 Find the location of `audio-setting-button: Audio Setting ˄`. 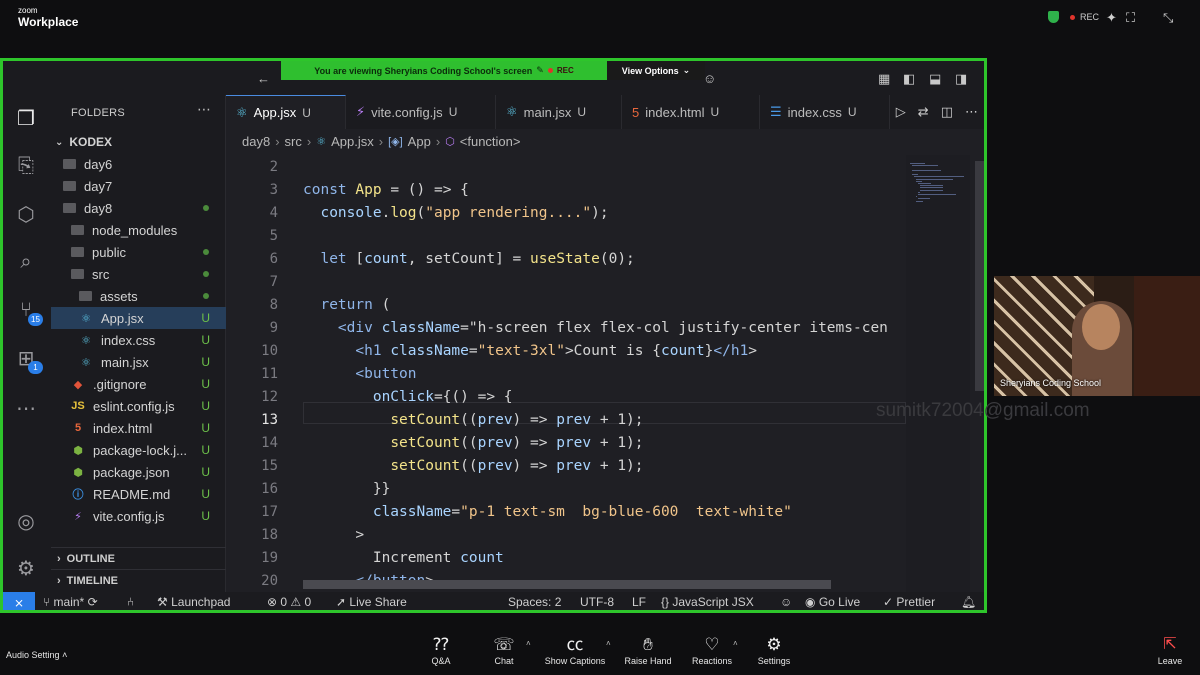

audio-setting-button: Audio Setting ˄ is located at coordinates (36, 655).